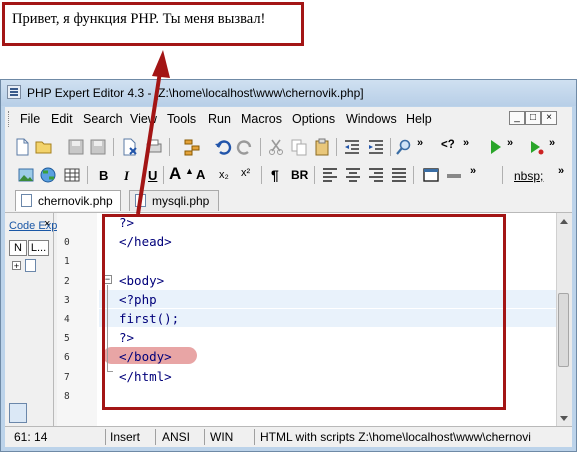 The width and height of the screenshot is (577, 452). What do you see at coordinates (192, 147) in the screenshot?
I see `structure-icon` at bounding box center [192, 147].